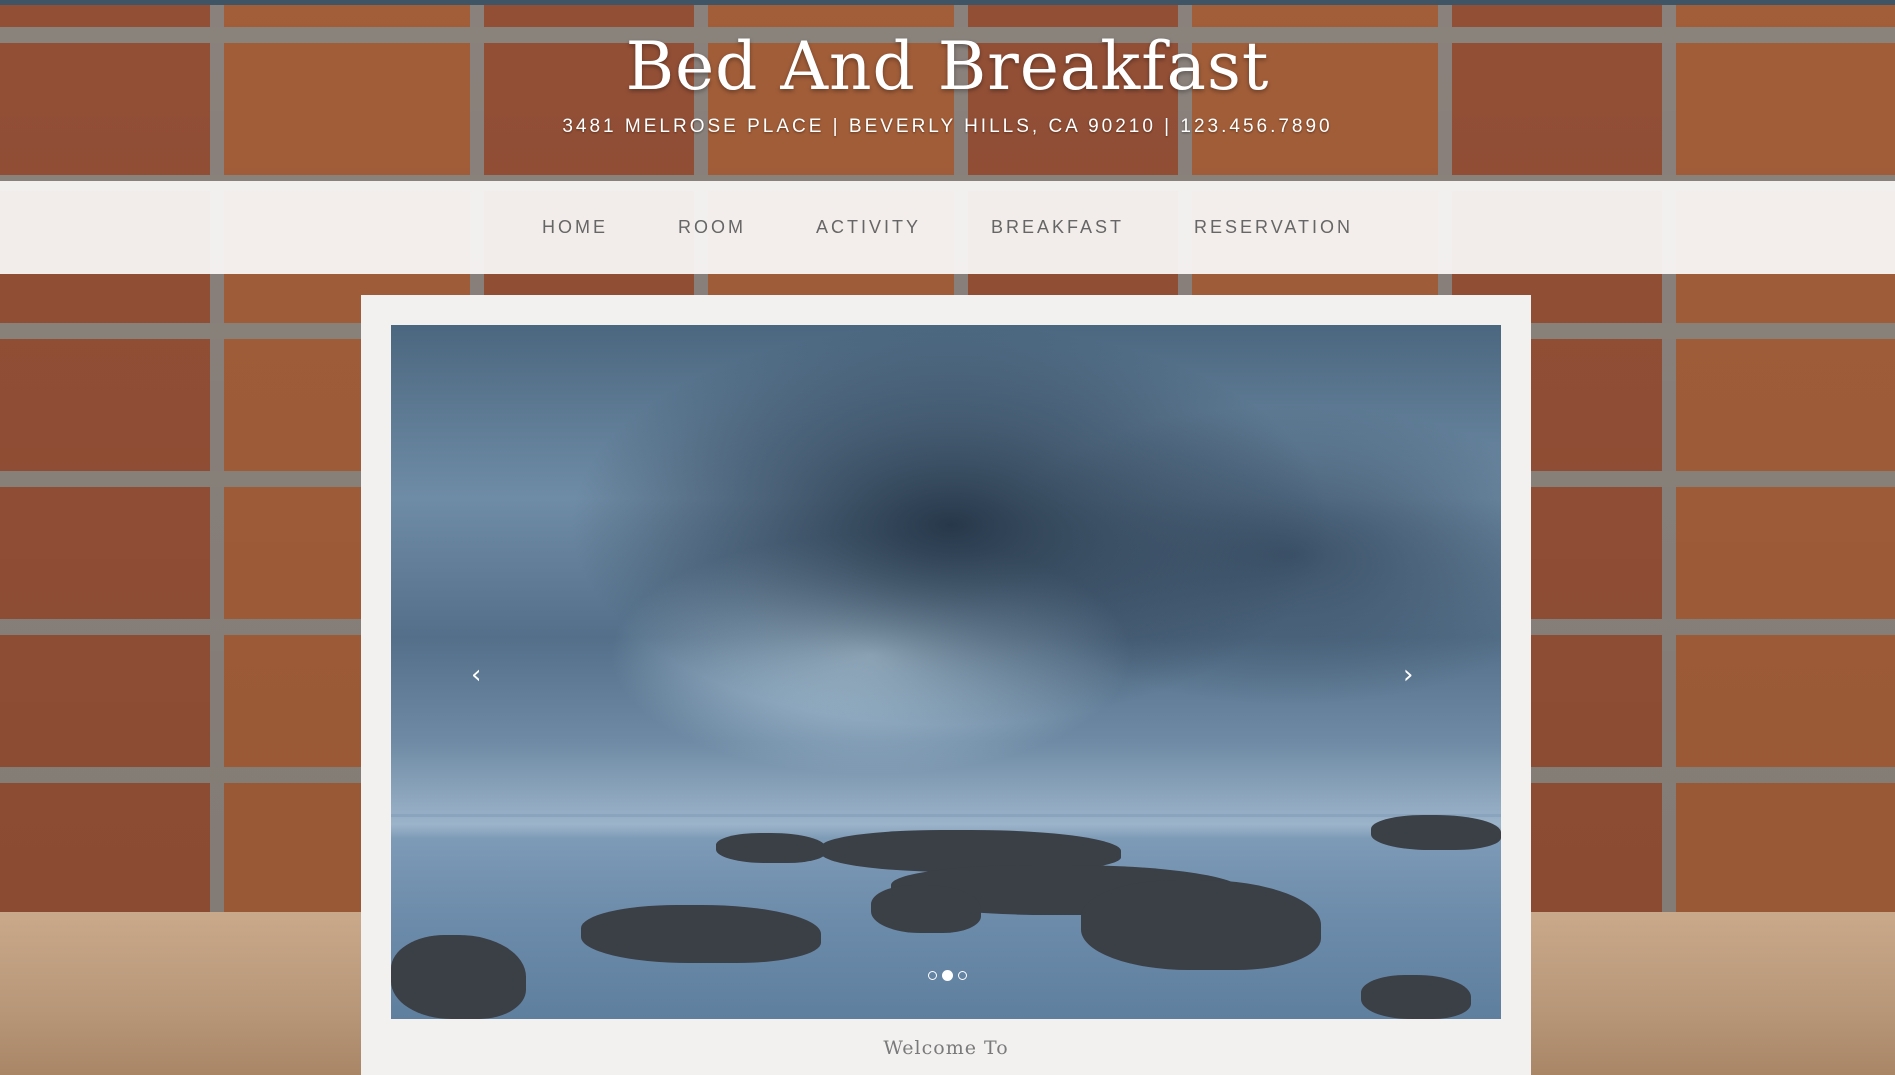 The image size is (1895, 1075). Describe the element at coordinates (712, 227) in the screenshot. I see `nav-item-room: ROOM` at that location.